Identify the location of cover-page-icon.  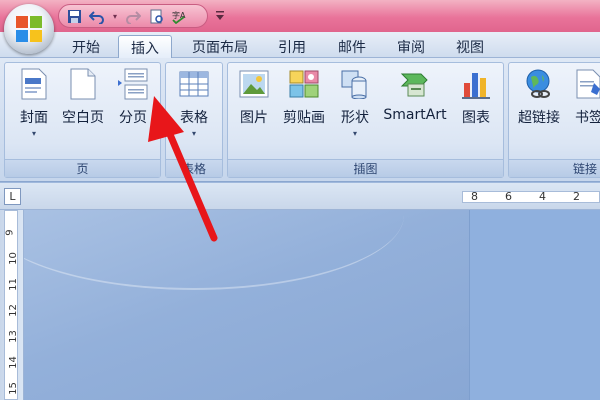
(34, 84).